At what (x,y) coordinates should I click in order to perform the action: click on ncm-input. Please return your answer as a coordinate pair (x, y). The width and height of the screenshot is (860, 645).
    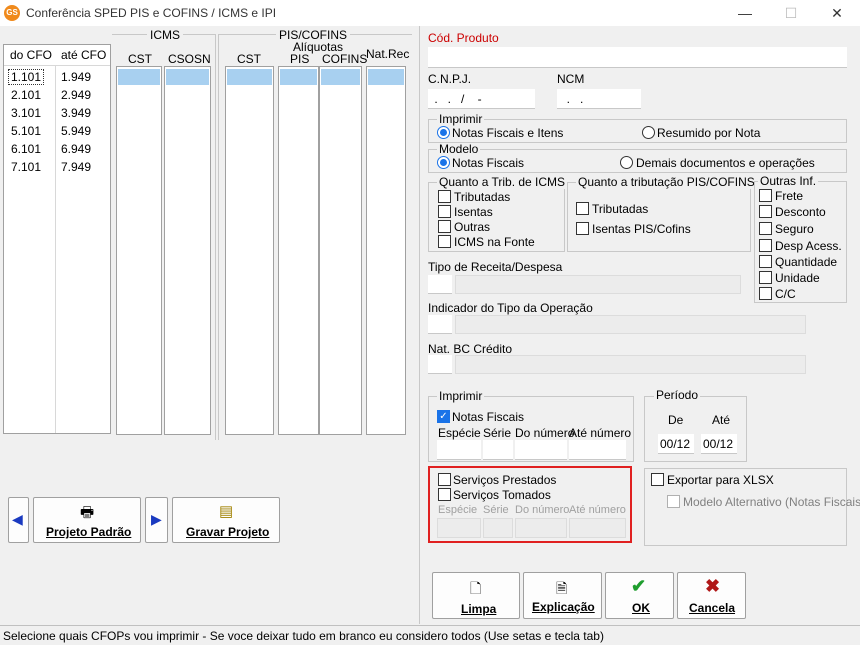
    Looking at the image, I should click on (599, 99).